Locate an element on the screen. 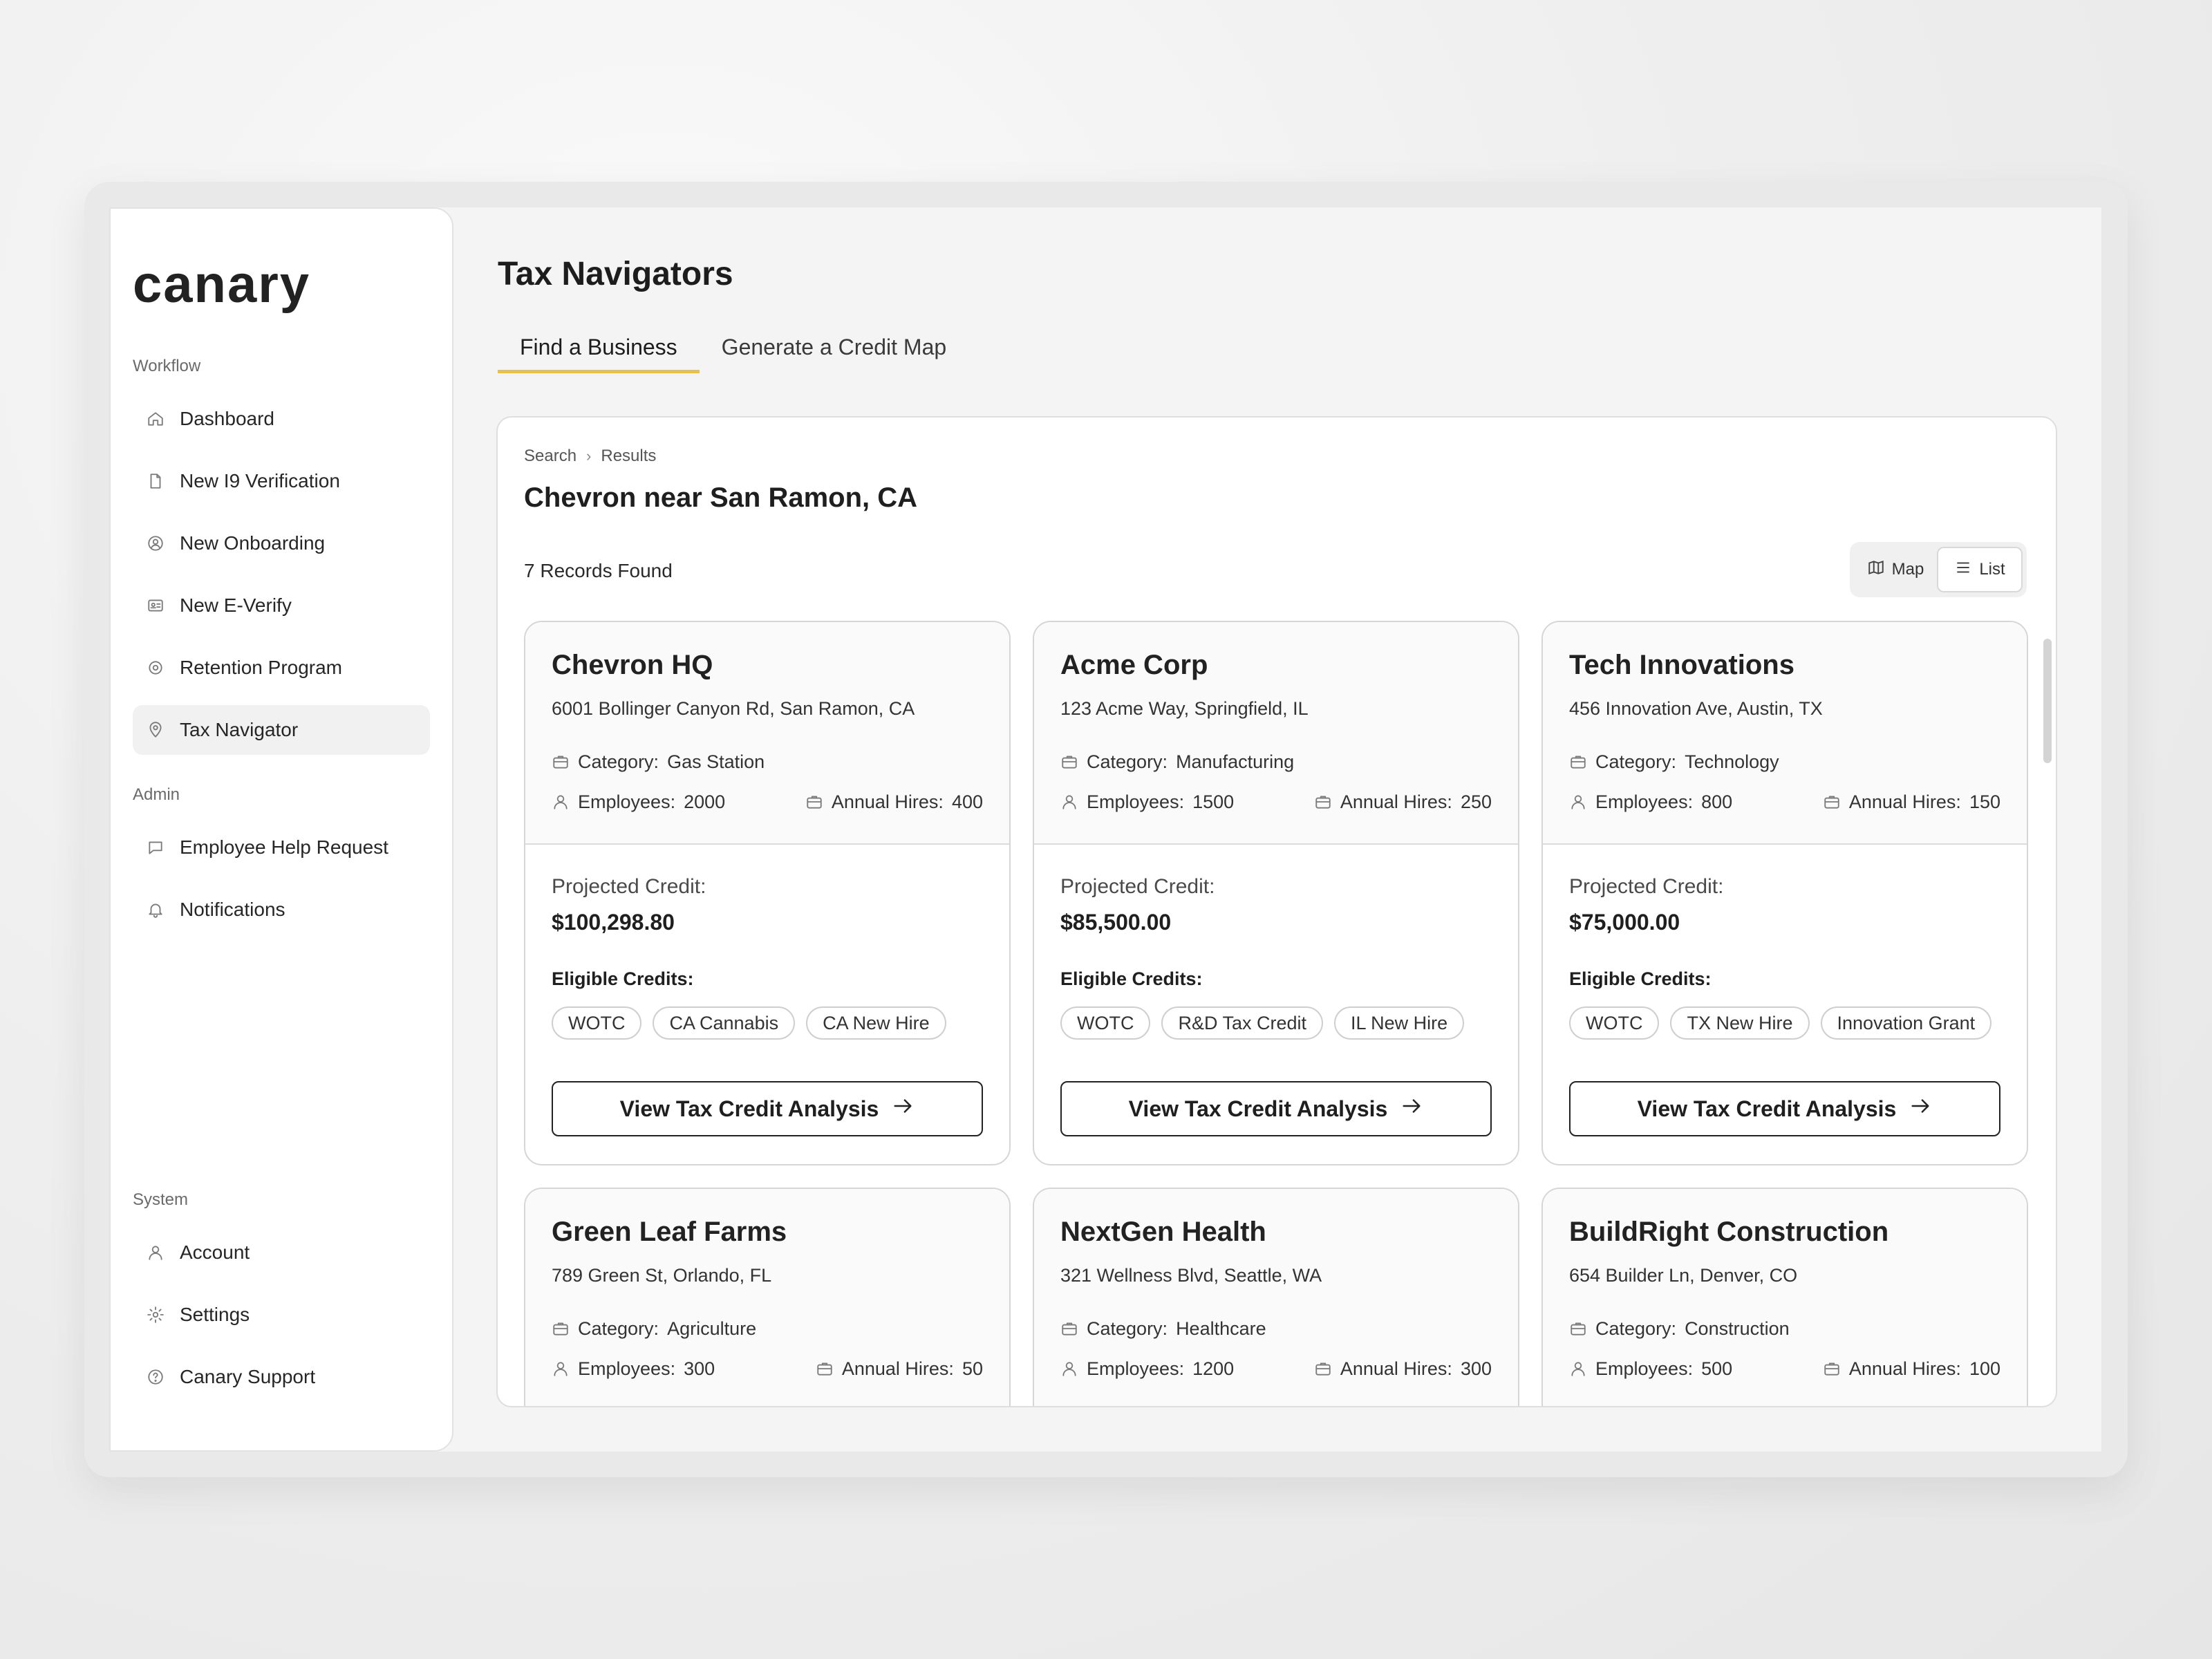  stats-row: Employees: 2000 Annual Hires: 400 is located at coordinates (767, 801).